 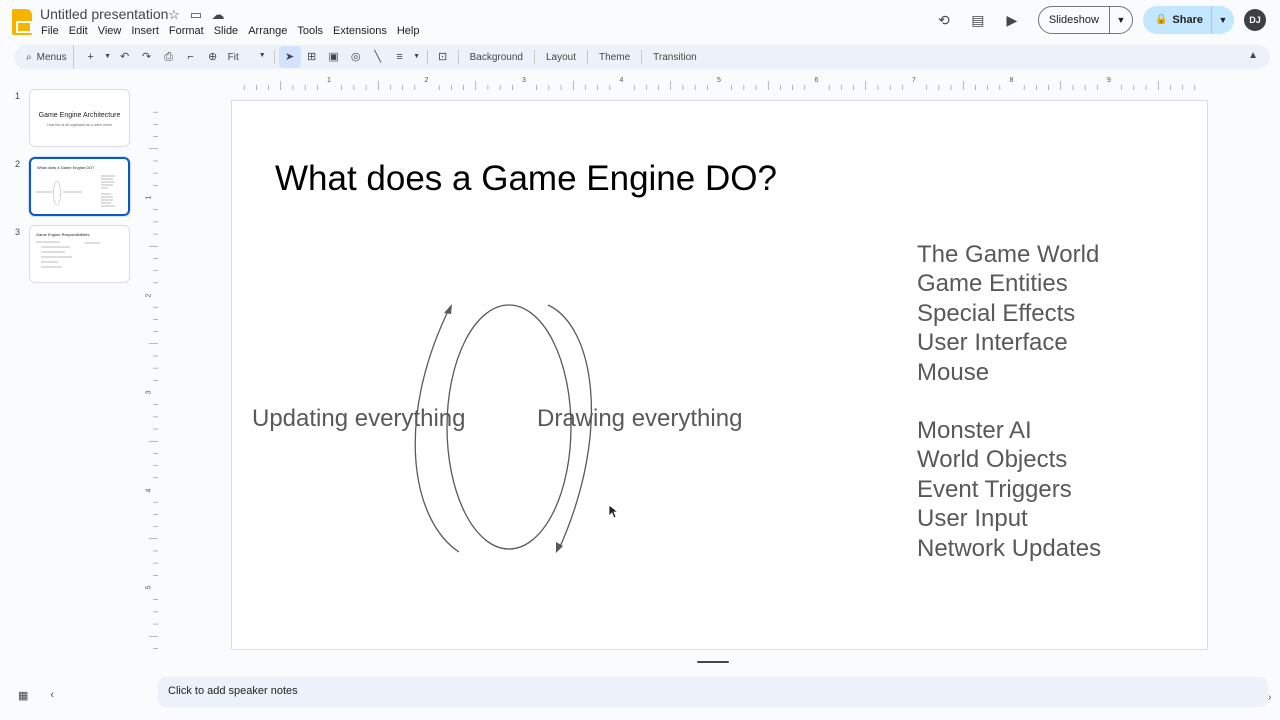 I want to click on avatar: DJ, so click(x=1255, y=20).